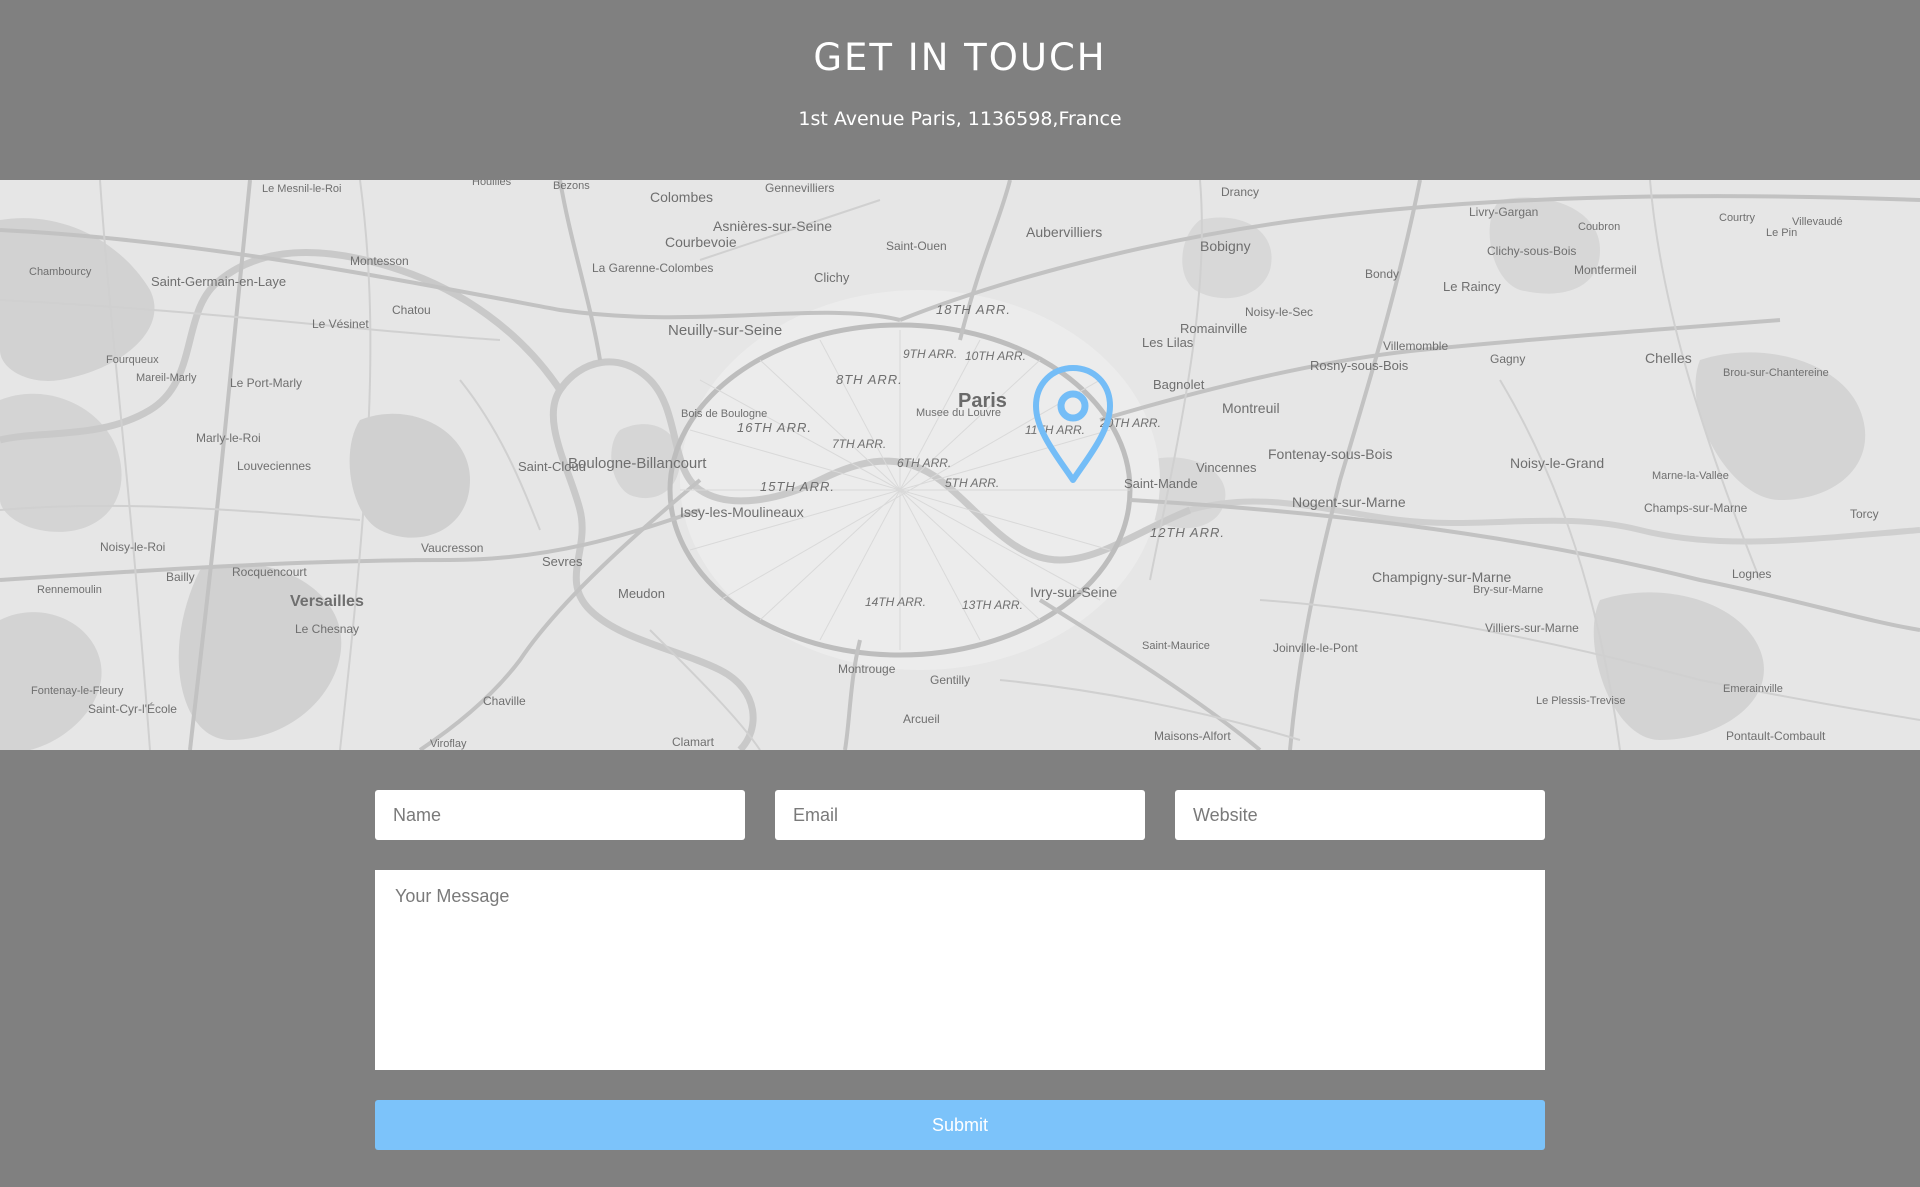 This screenshot has width=1920, height=1187. Describe the element at coordinates (1382, 274) in the screenshot. I see `map-label-bondy: Bondy` at that location.